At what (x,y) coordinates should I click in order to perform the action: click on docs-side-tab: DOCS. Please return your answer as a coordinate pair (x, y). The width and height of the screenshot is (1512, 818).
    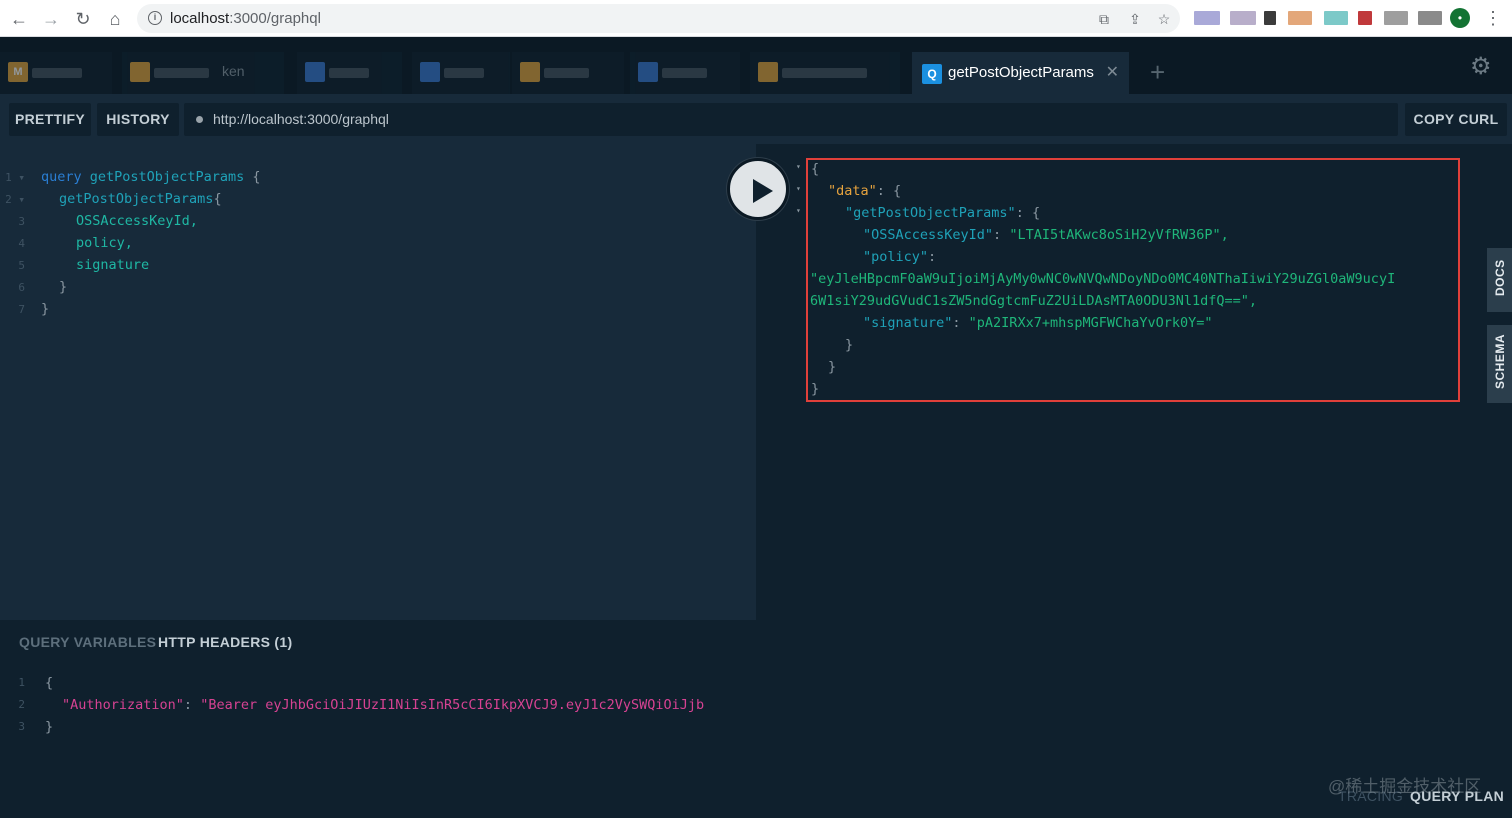
    Looking at the image, I should click on (1499, 280).